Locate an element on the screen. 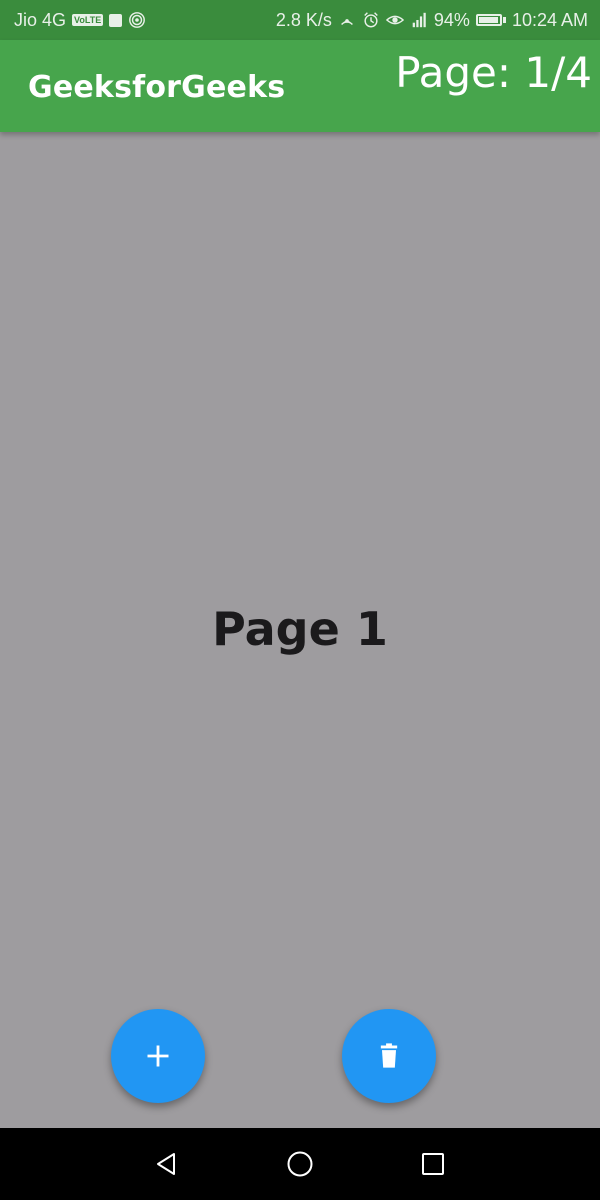  page-label: Page 1 is located at coordinates (300, 629).